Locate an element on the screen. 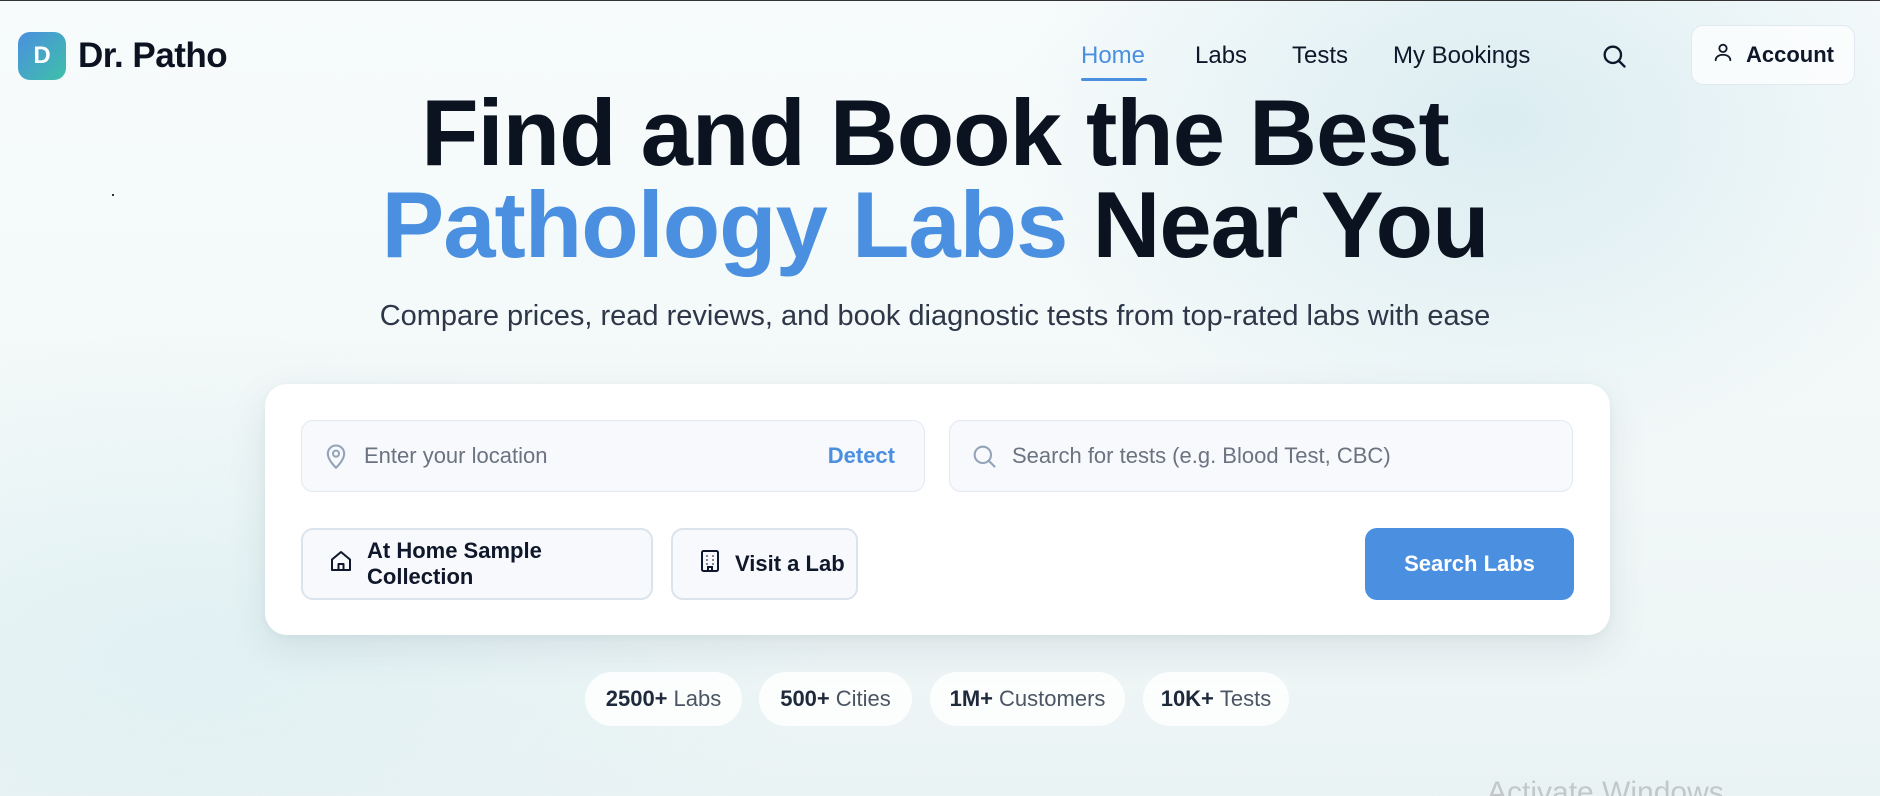 The width and height of the screenshot is (1880, 796). stat-label: Labs is located at coordinates (697, 698).